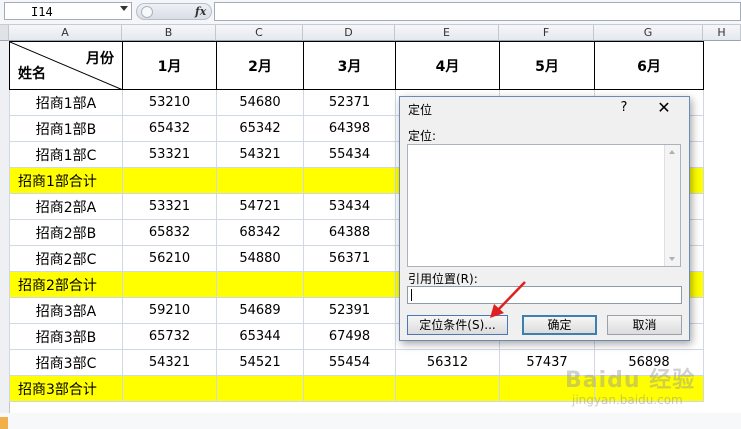 The height and width of the screenshot is (429, 741). What do you see at coordinates (511, 296) in the screenshot?
I see `arrow-shaft` at bounding box center [511, 296].